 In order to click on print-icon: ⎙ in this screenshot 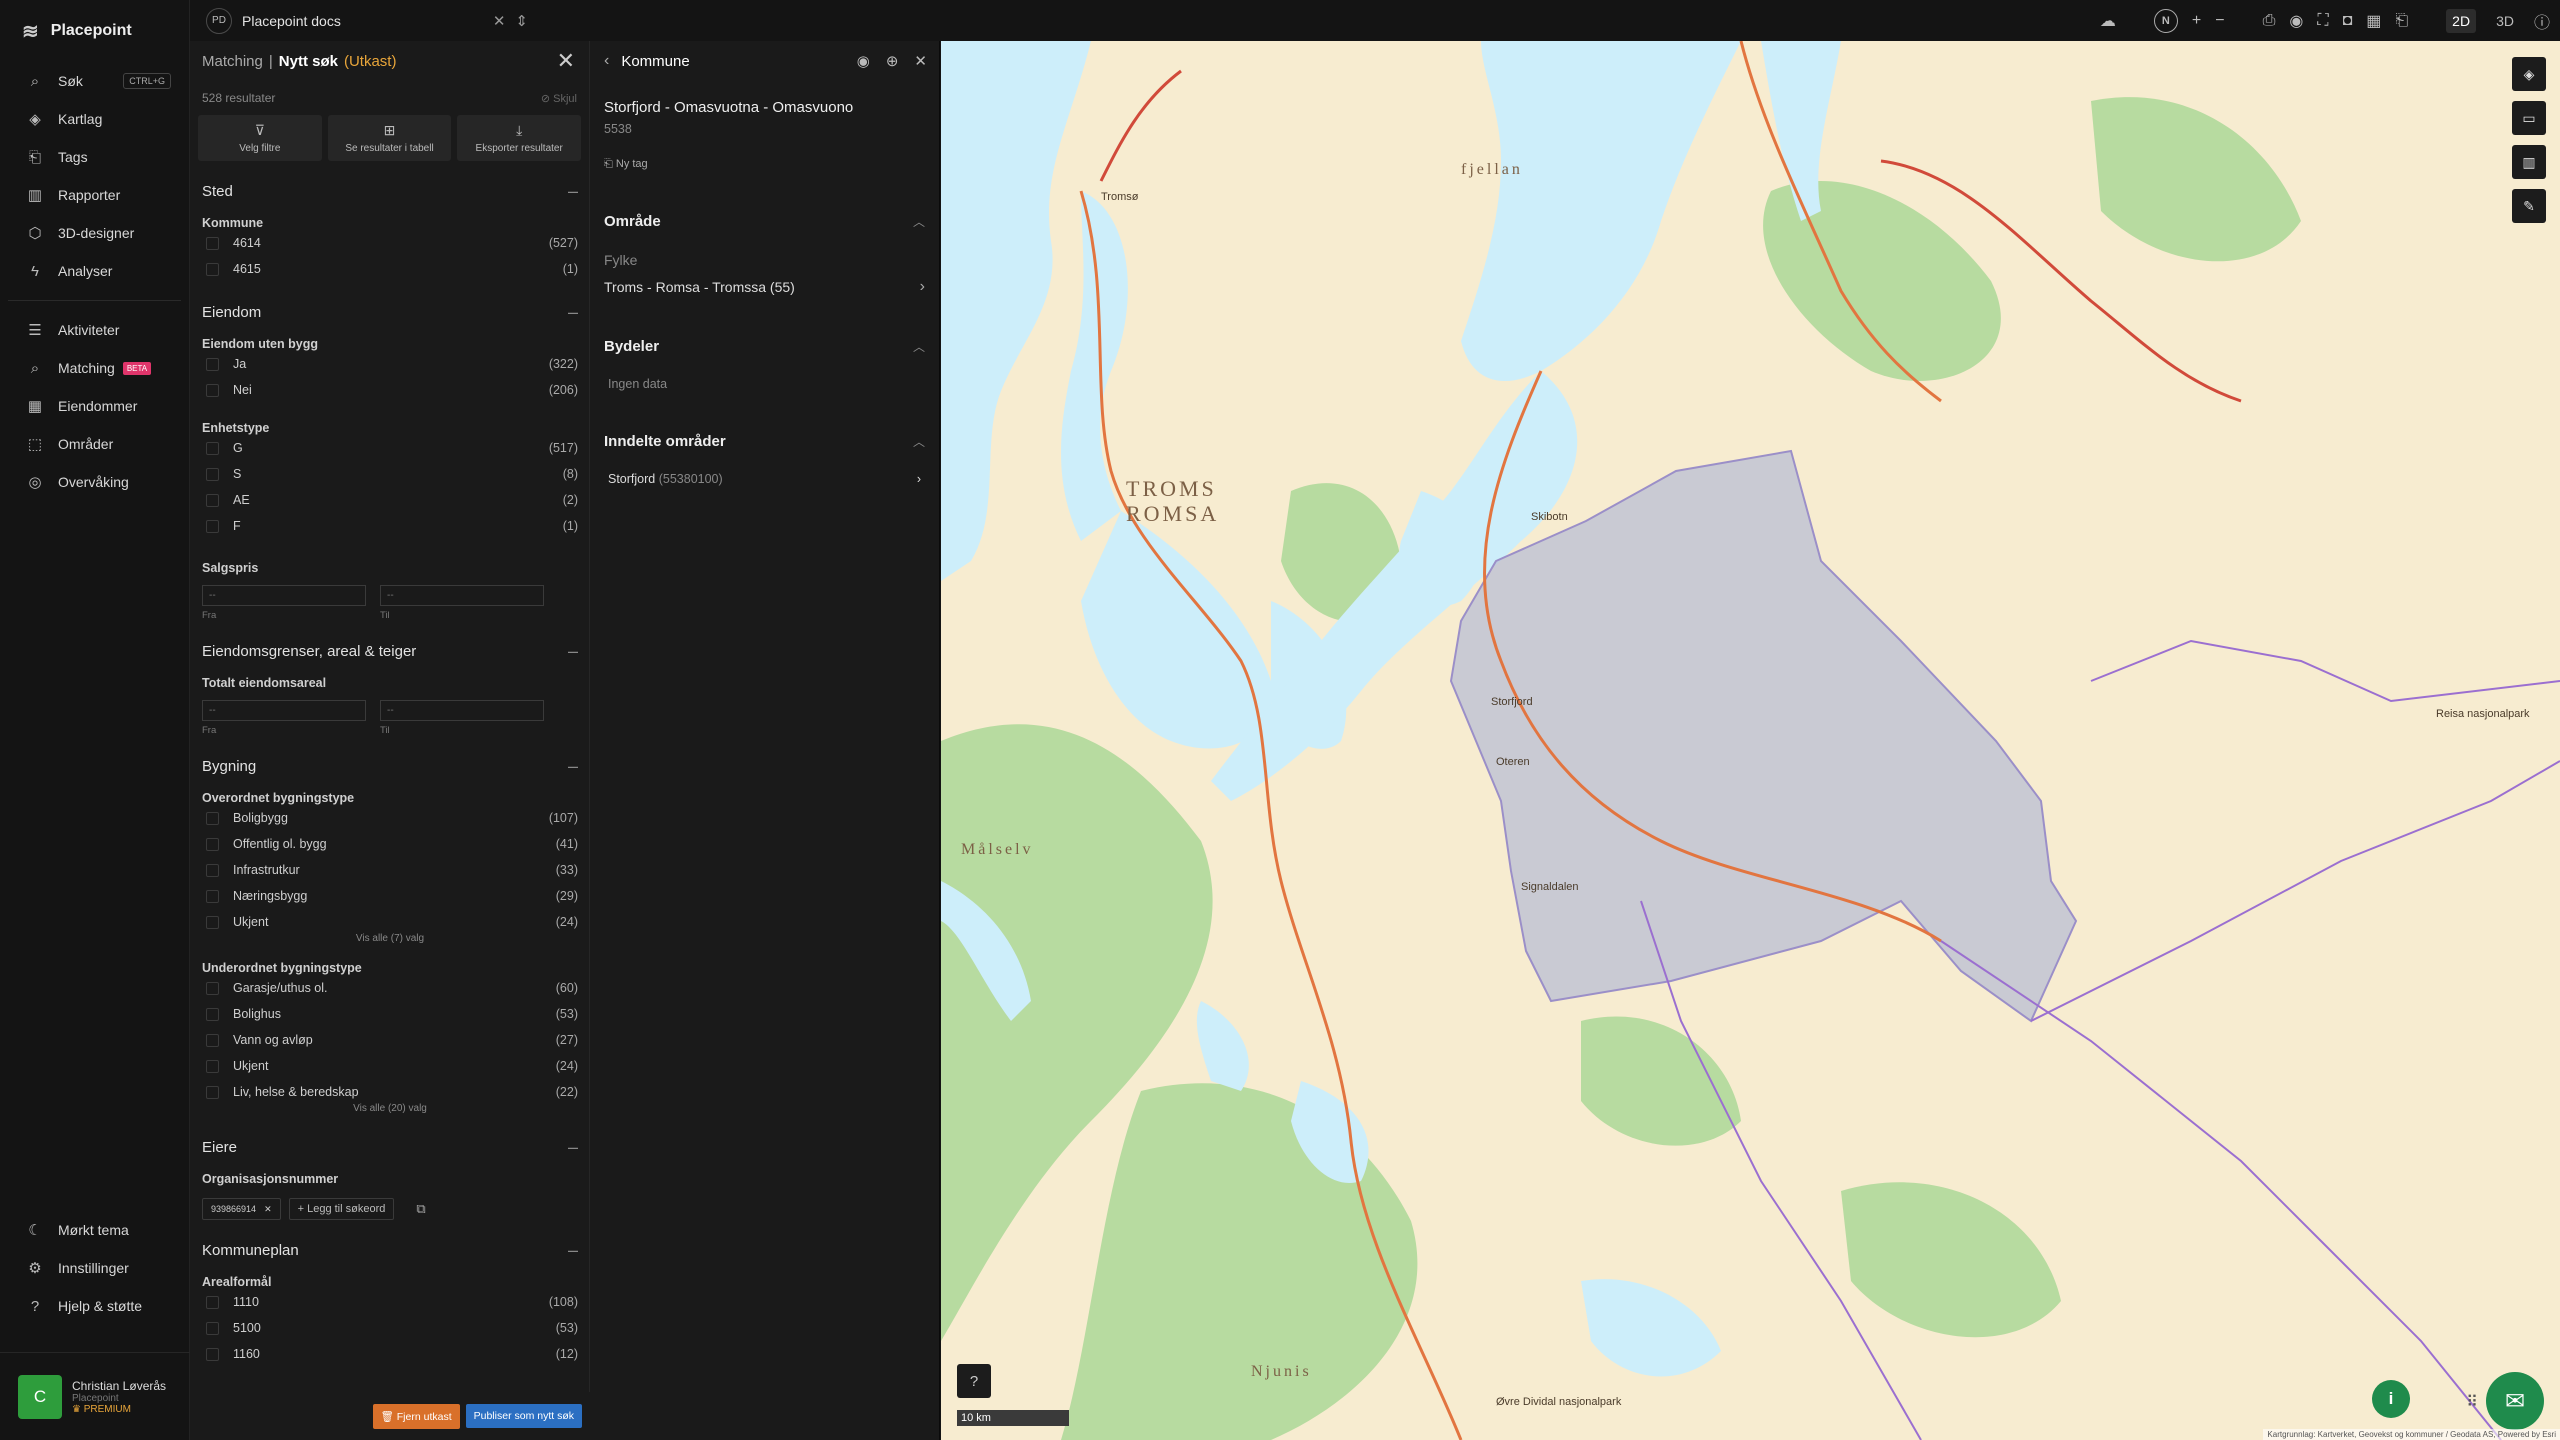, I will do `click(2269, 21)`.